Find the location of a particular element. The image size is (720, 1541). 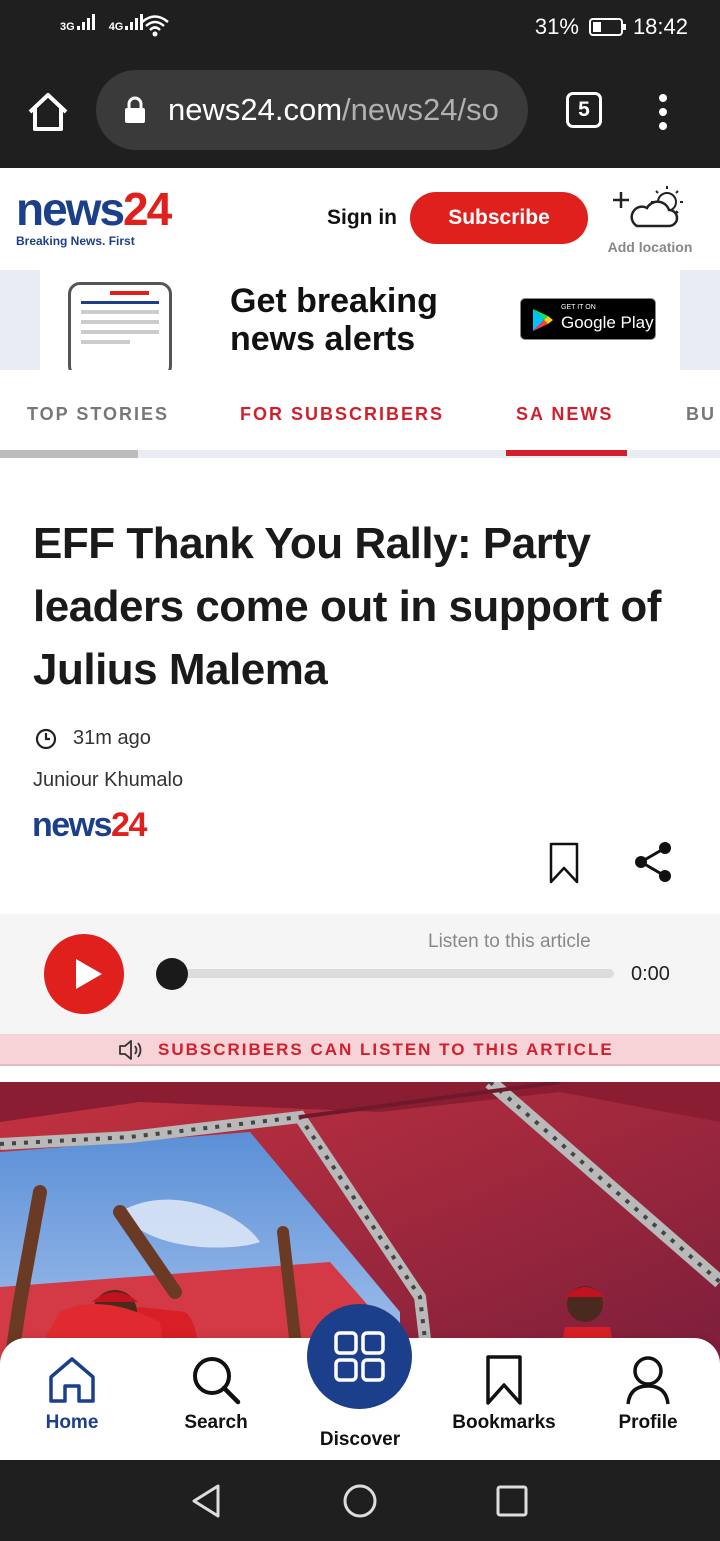

battery-percent: 31% is located at coordinates (556, 26).